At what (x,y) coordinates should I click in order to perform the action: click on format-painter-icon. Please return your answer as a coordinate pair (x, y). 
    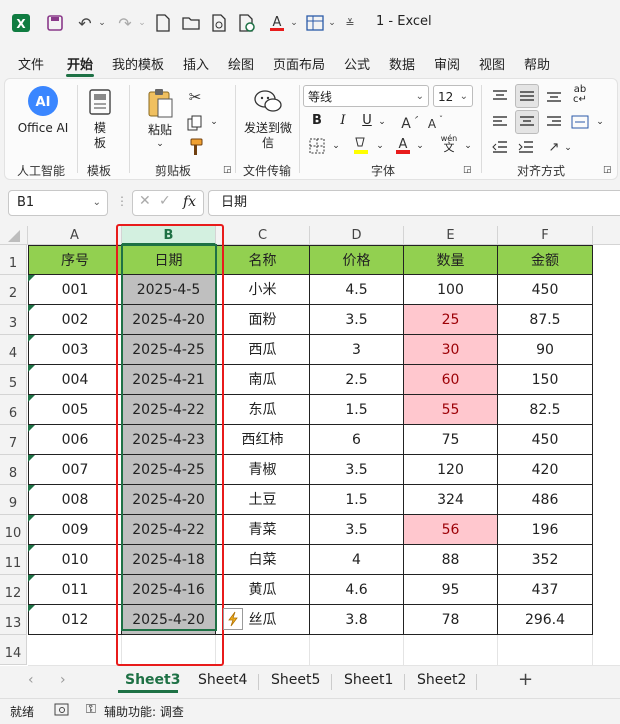
    Looking at the image, I should click on (195, 147).